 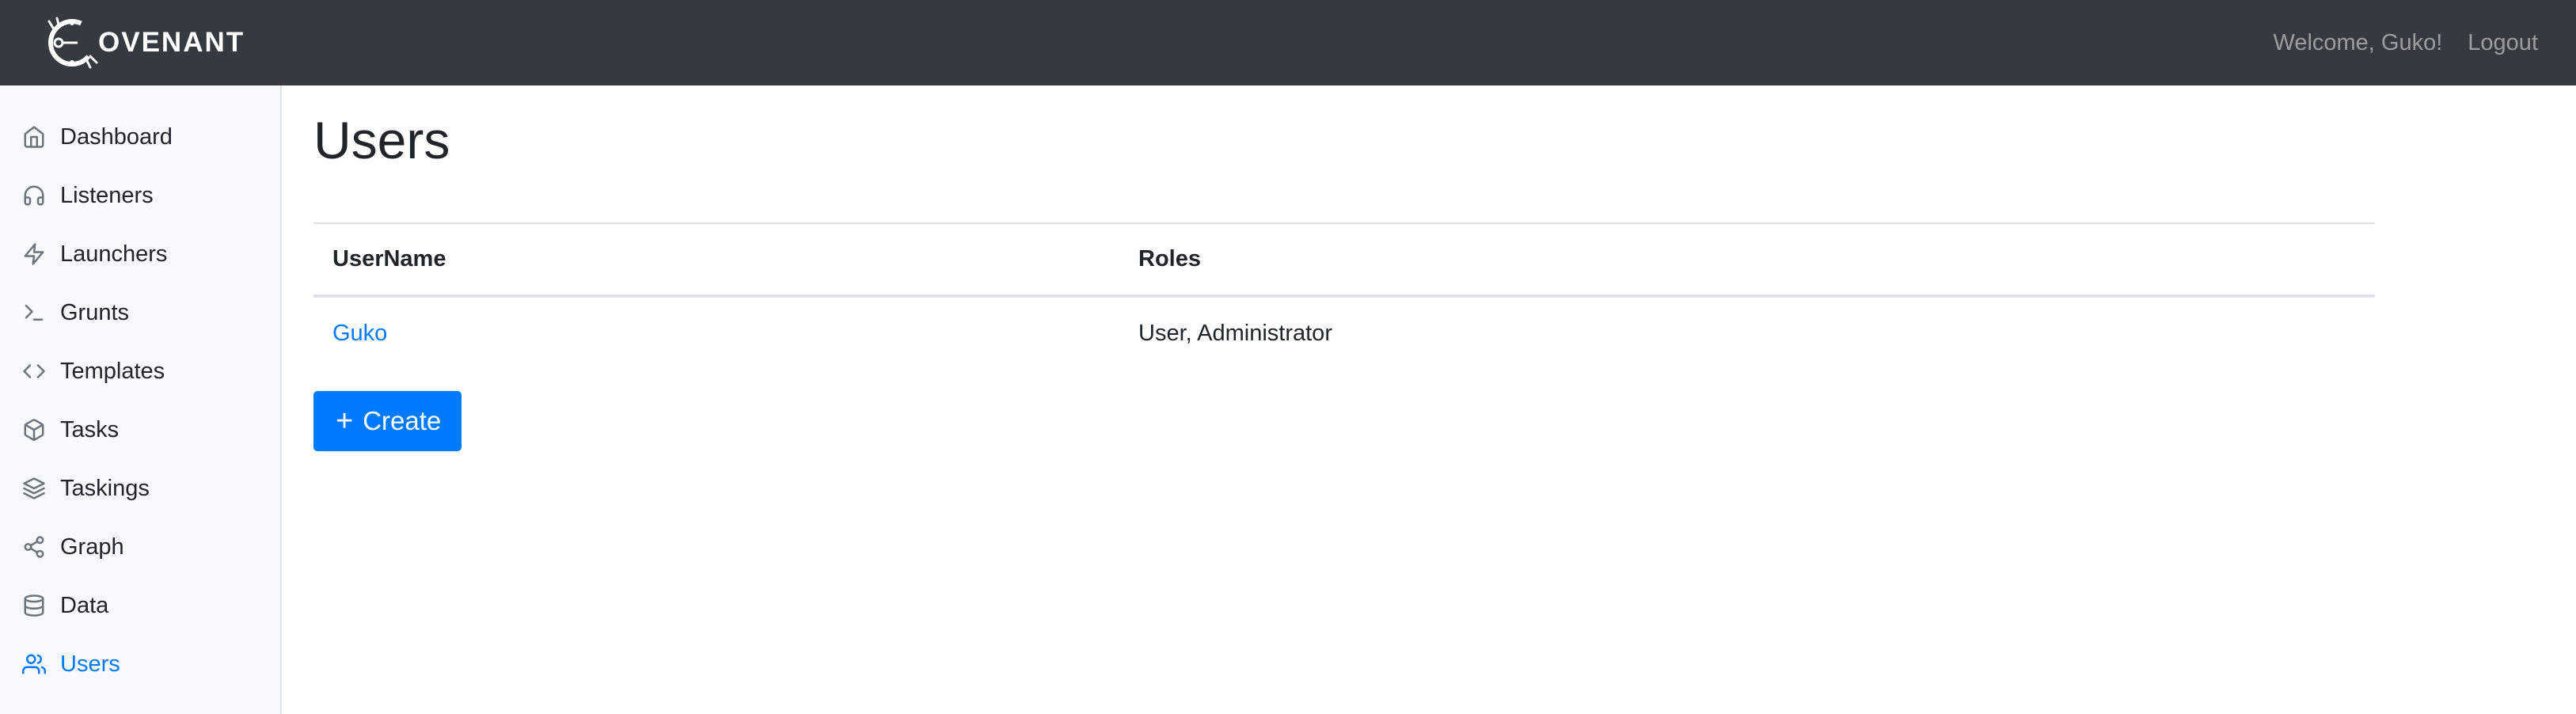 What do you see at coordinates (1747, 333) in the screenshot?
I see `roles-cell: User, Administrator` at bounding box center [1747, 333].